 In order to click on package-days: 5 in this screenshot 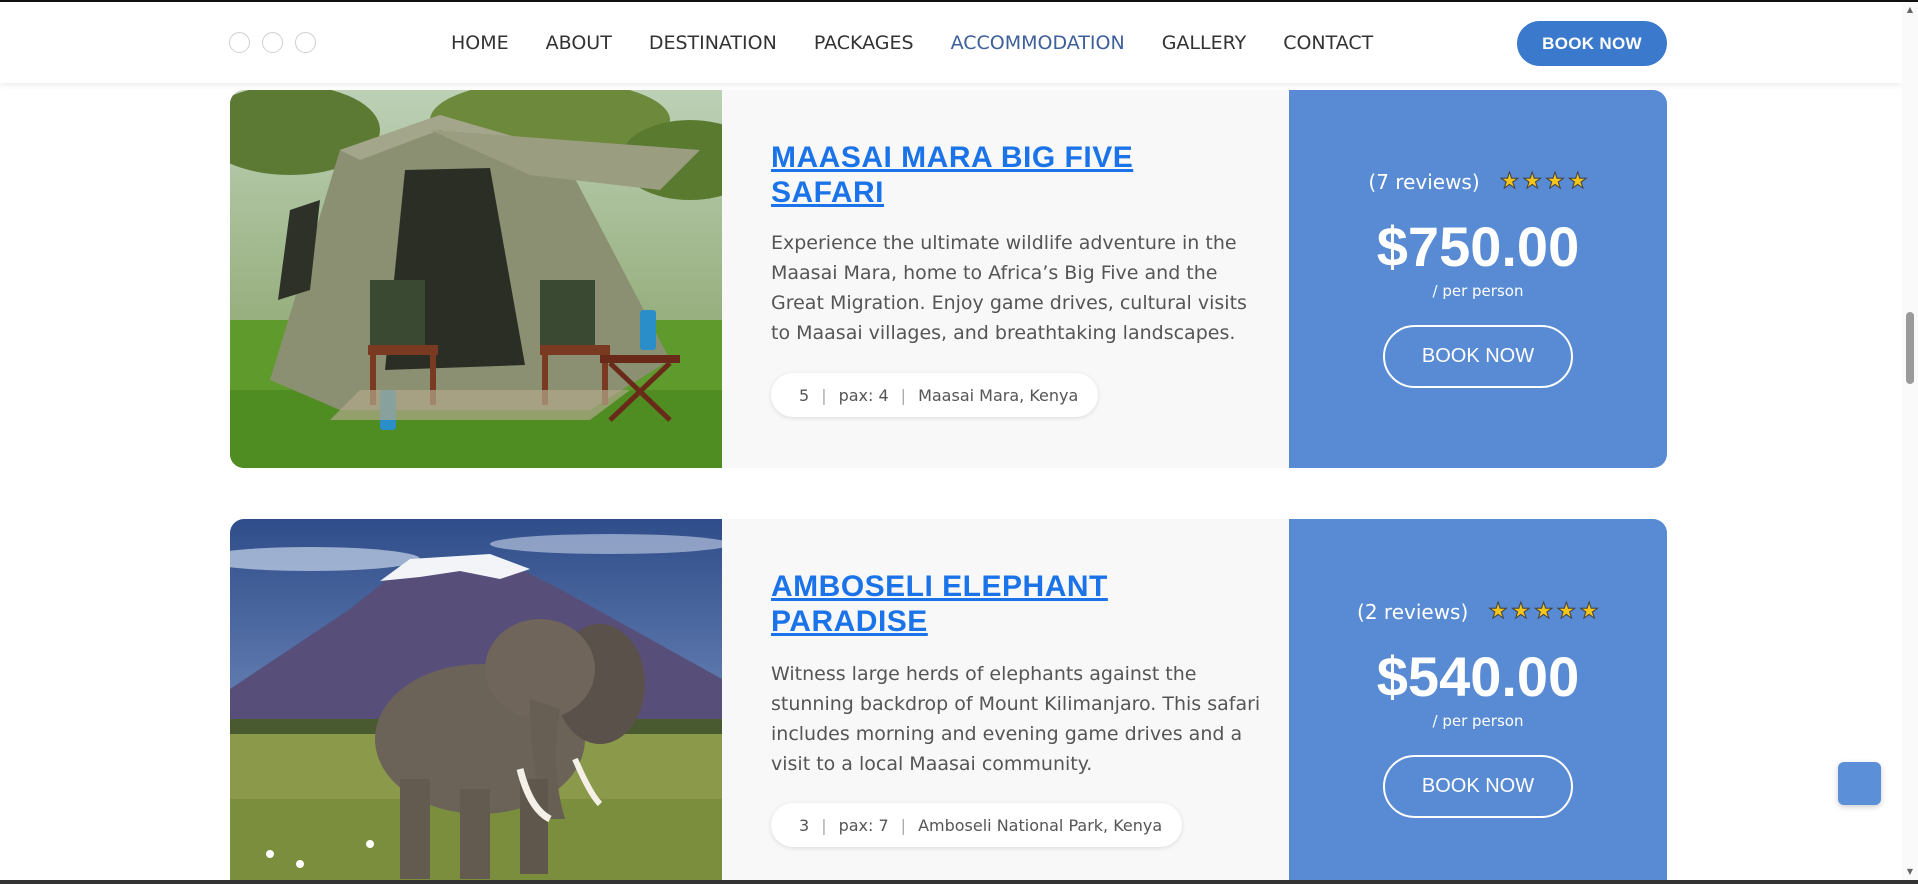, I will do `click(804, 395)`.